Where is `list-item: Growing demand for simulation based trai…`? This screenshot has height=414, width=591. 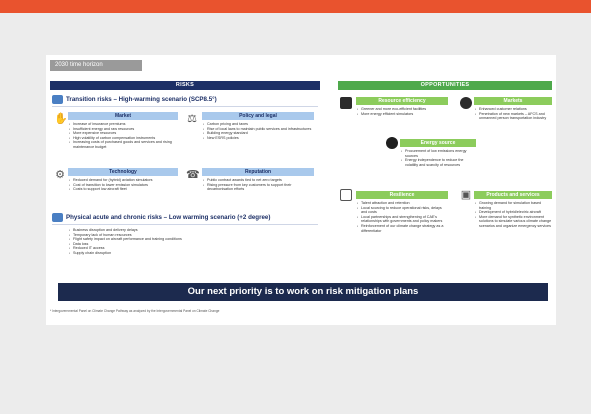 list-item: Growing demand for simulation based trai… is located at coordinates (513, 205).